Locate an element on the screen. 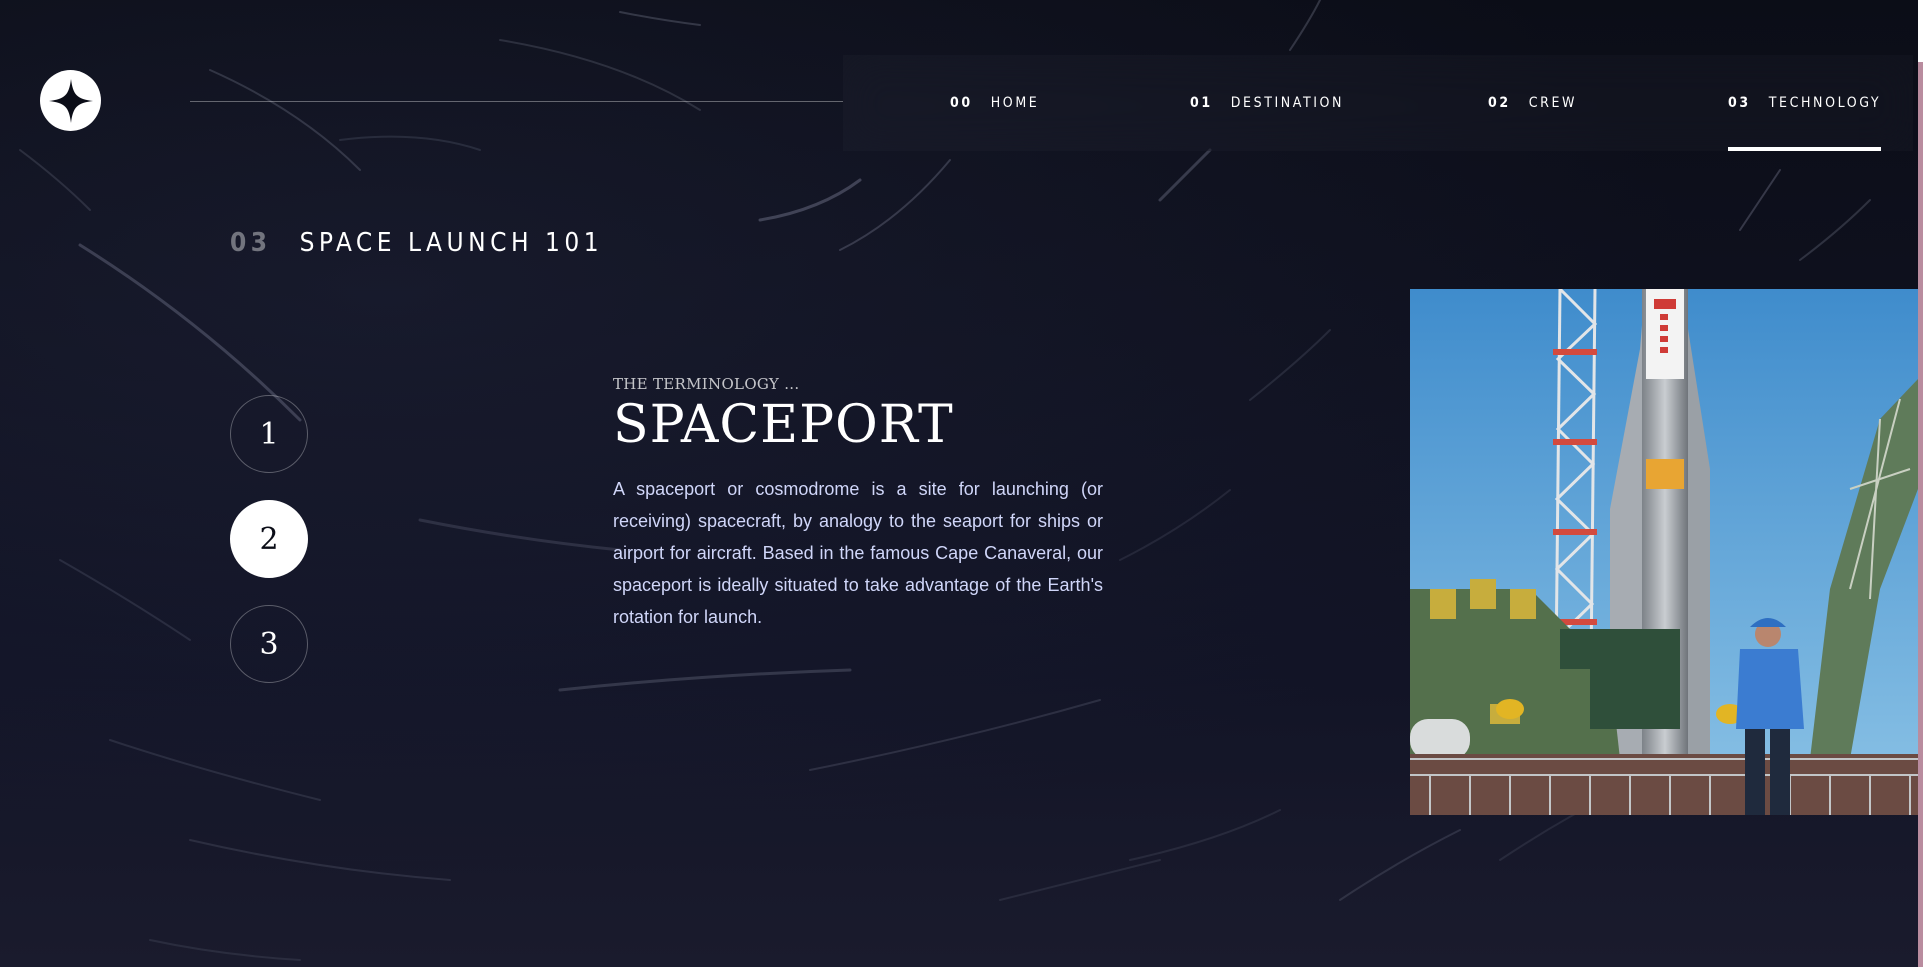 The width and height of the screenshot is (1923, 967). nav-item-number: 03 is located at coordinates (1739, 103).